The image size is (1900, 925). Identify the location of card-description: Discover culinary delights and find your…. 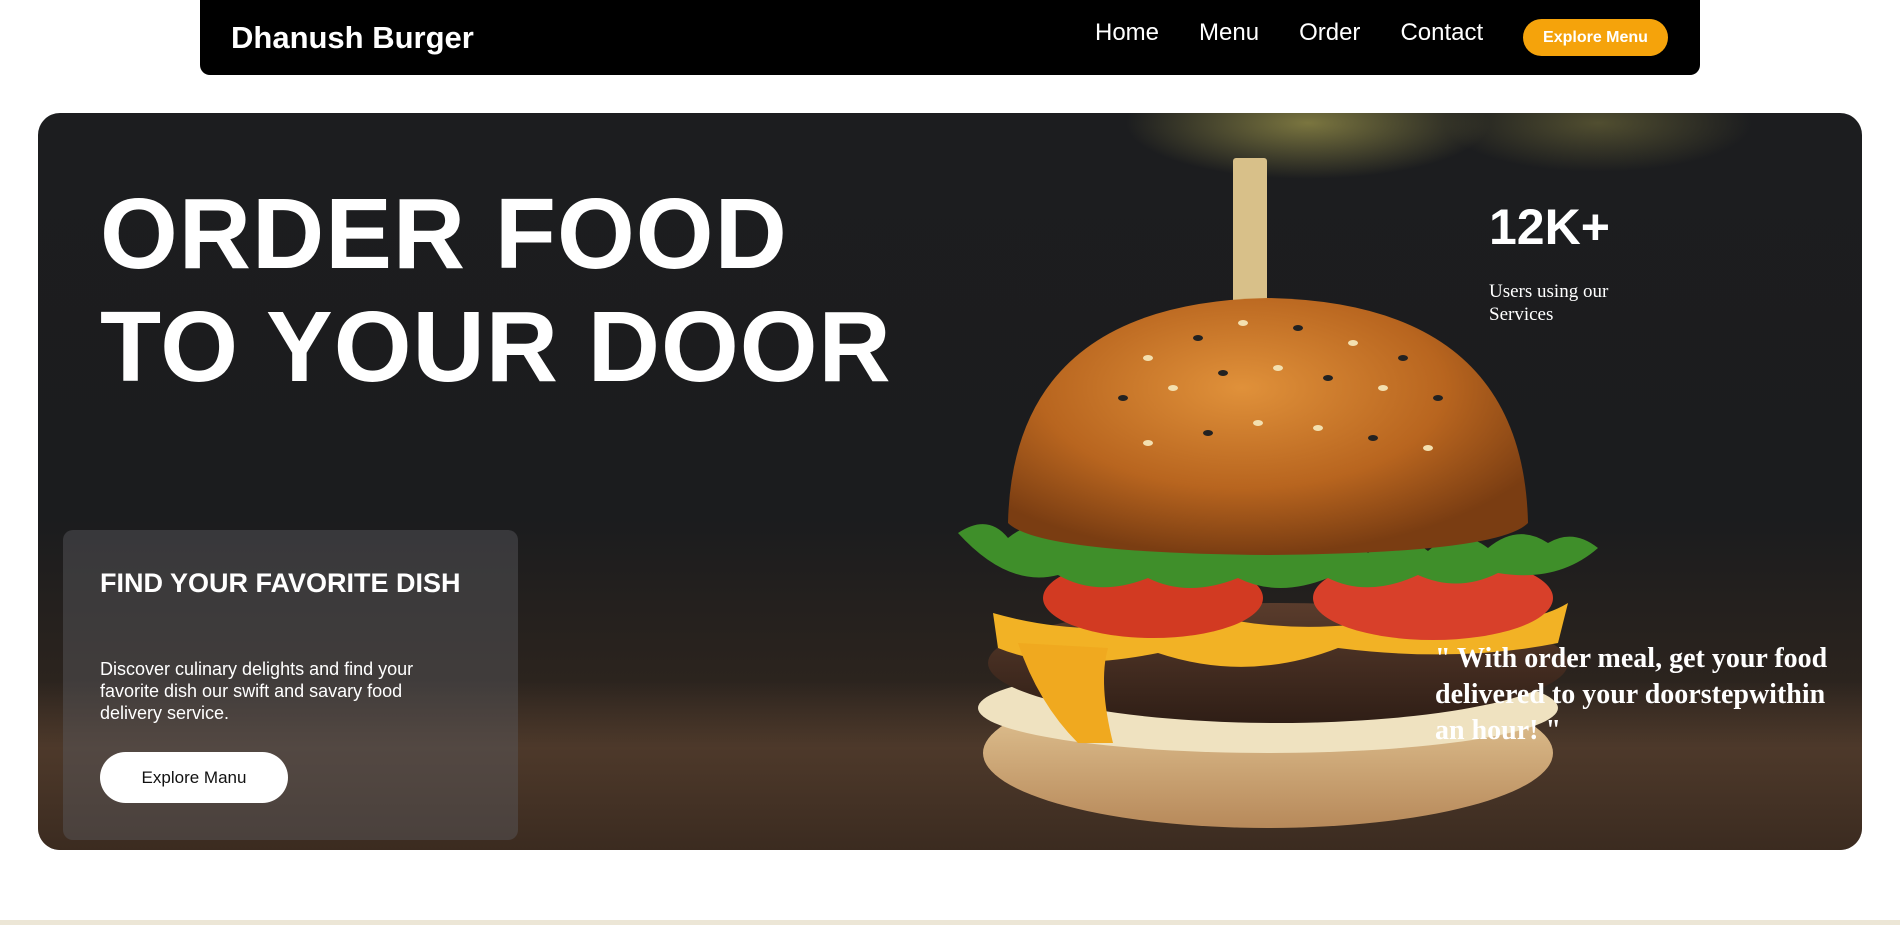
(257, 691).